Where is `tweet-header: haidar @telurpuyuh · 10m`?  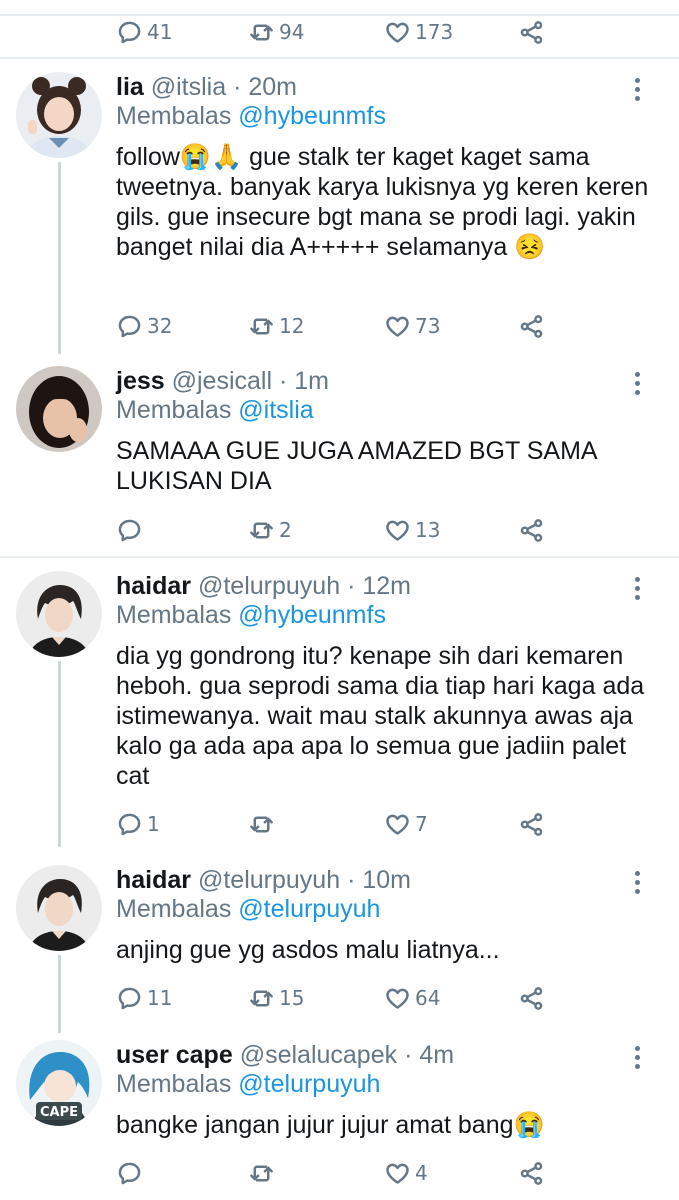
tweet-header: haidar @telurpuyuh · 10m is located at coordinates (263, 880).